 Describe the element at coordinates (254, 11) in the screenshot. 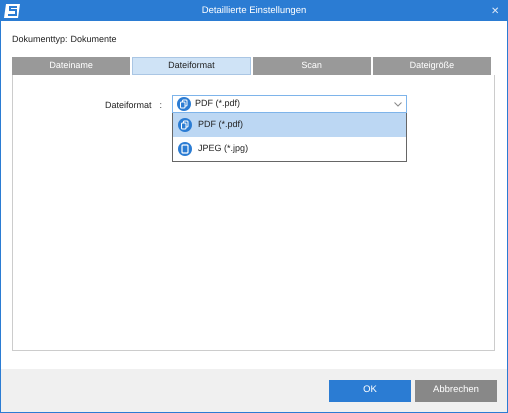

I see `window-title: Detaillierte Einstellungen` at that location.